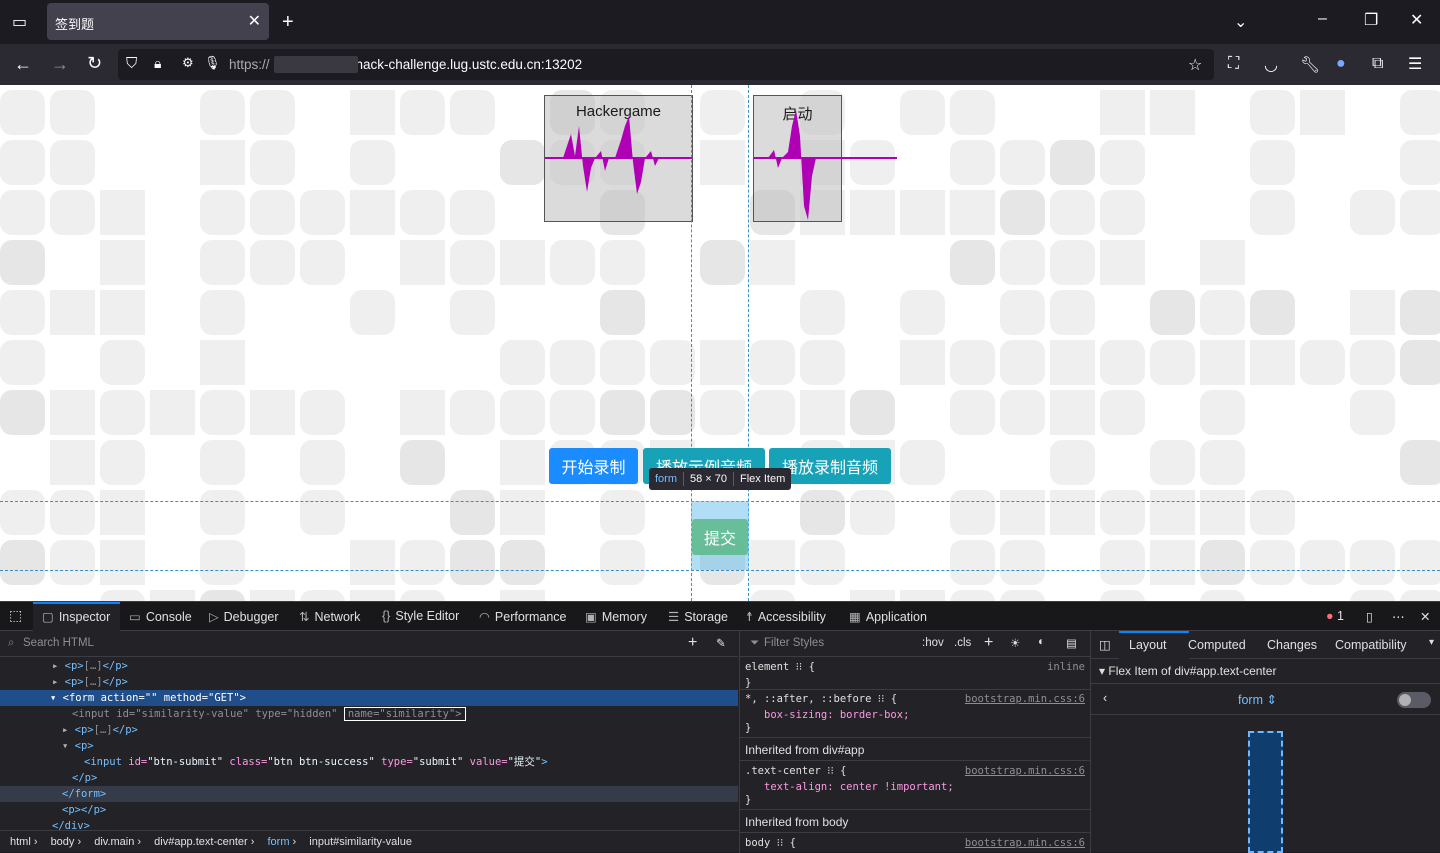  What do you see at coordinates (1371, 20) in the screenshot?
I see `restore-icon: ❐` at bounding box center [1371, 20].